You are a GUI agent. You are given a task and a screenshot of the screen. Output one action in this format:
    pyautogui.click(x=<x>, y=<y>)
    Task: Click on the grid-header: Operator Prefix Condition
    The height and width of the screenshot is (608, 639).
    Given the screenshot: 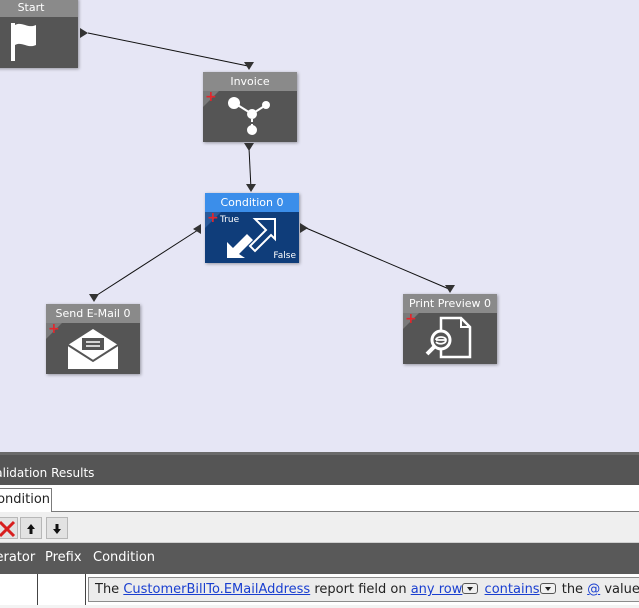 What is the action you would take?
    pyautogui.click(x=319, y=558)
    